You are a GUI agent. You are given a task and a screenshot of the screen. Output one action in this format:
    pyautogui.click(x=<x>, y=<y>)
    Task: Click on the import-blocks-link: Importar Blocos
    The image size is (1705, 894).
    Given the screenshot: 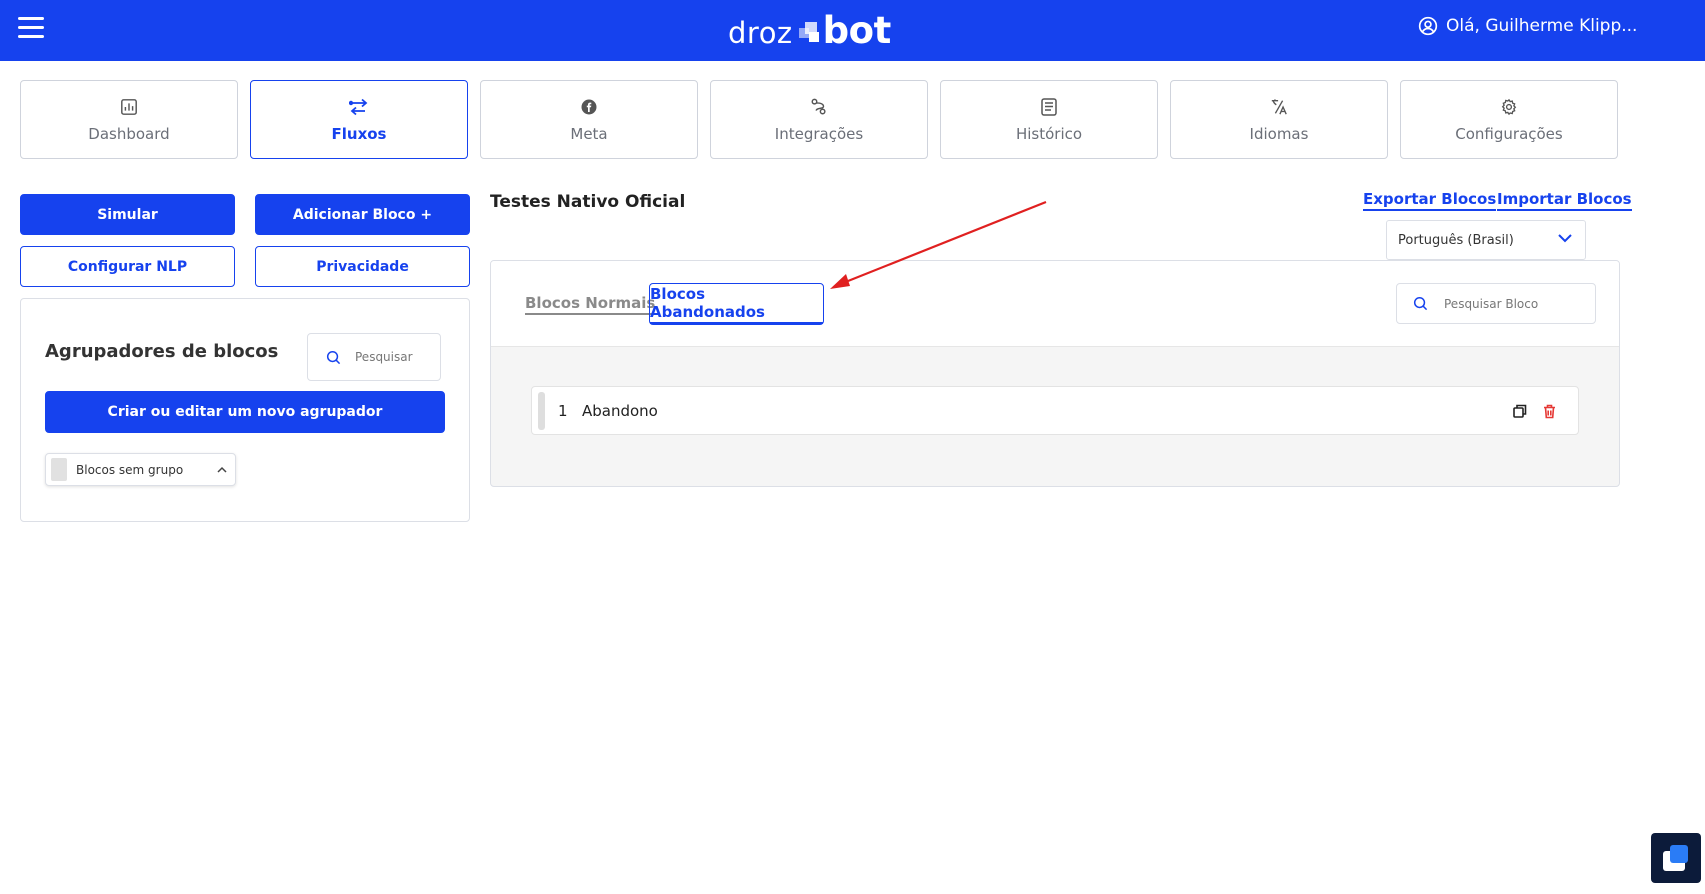 What is the action you would take?
    pyautogui.click(x=1564, y=200)
    